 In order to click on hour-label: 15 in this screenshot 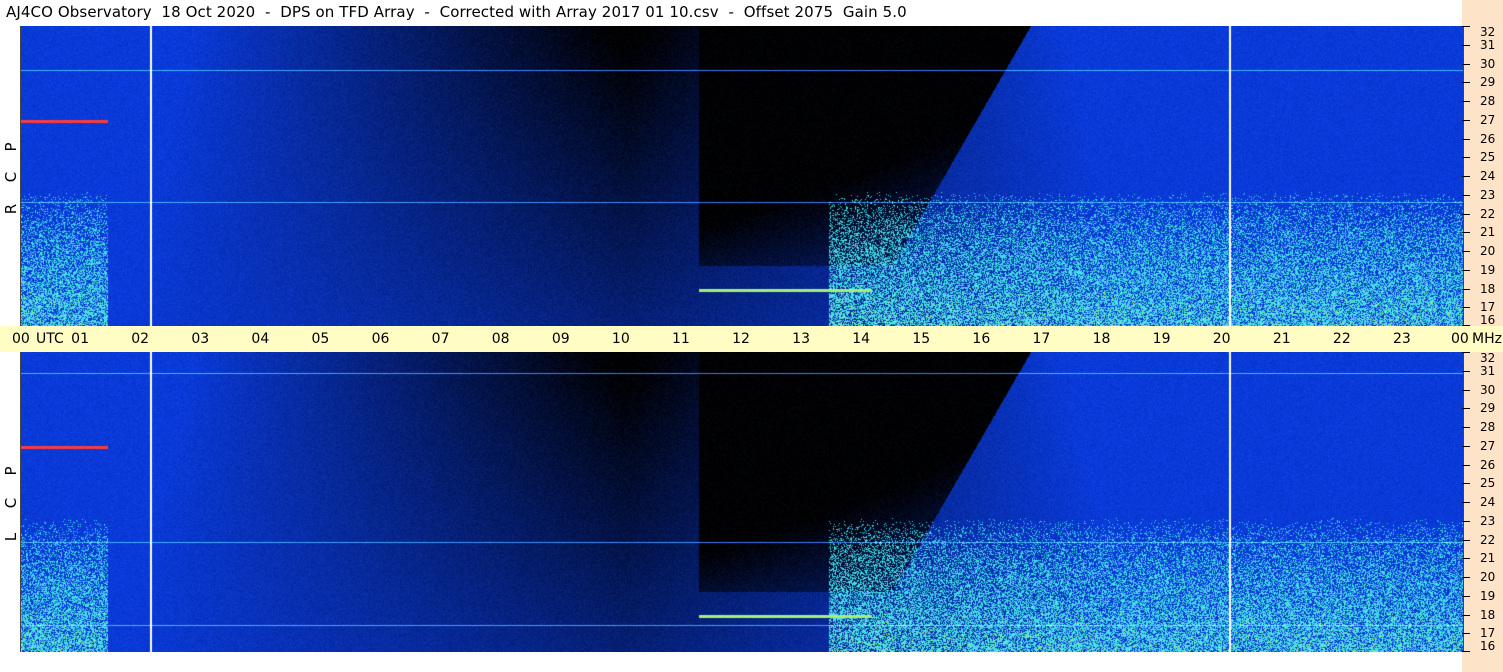, I will do `click(921, 339)`.